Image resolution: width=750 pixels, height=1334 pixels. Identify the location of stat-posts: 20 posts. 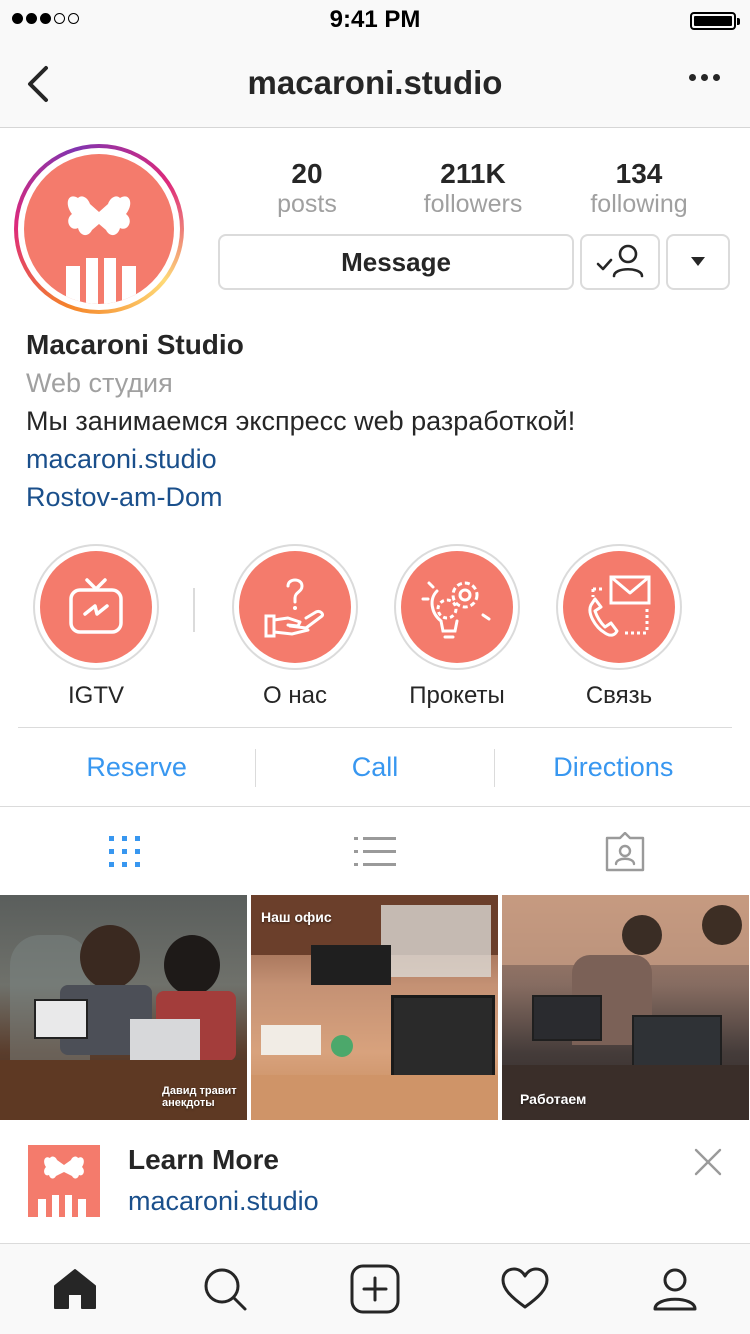
(307, 188).